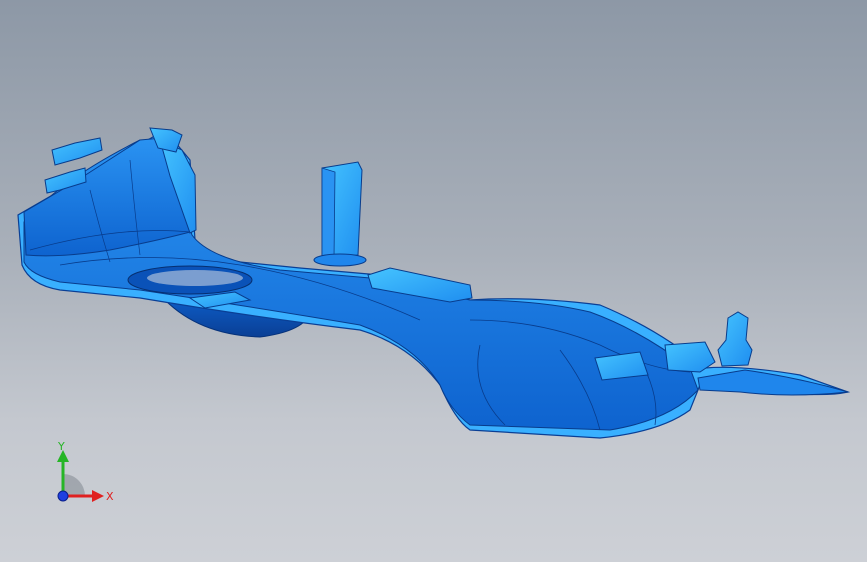 This screenshot has height=562, width=867. I want to click on right-boss, so click(690, 357).